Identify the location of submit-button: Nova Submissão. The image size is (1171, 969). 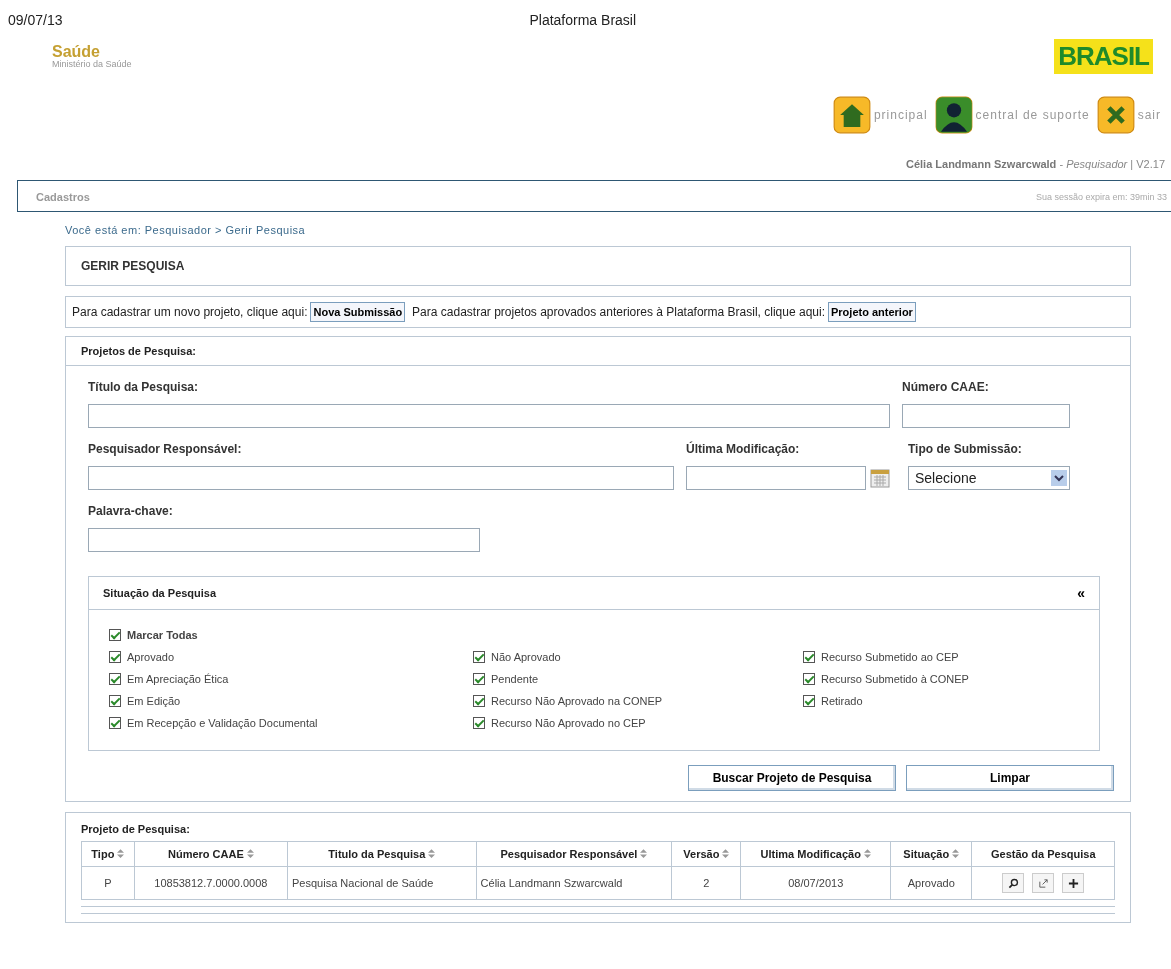
(358, 312).